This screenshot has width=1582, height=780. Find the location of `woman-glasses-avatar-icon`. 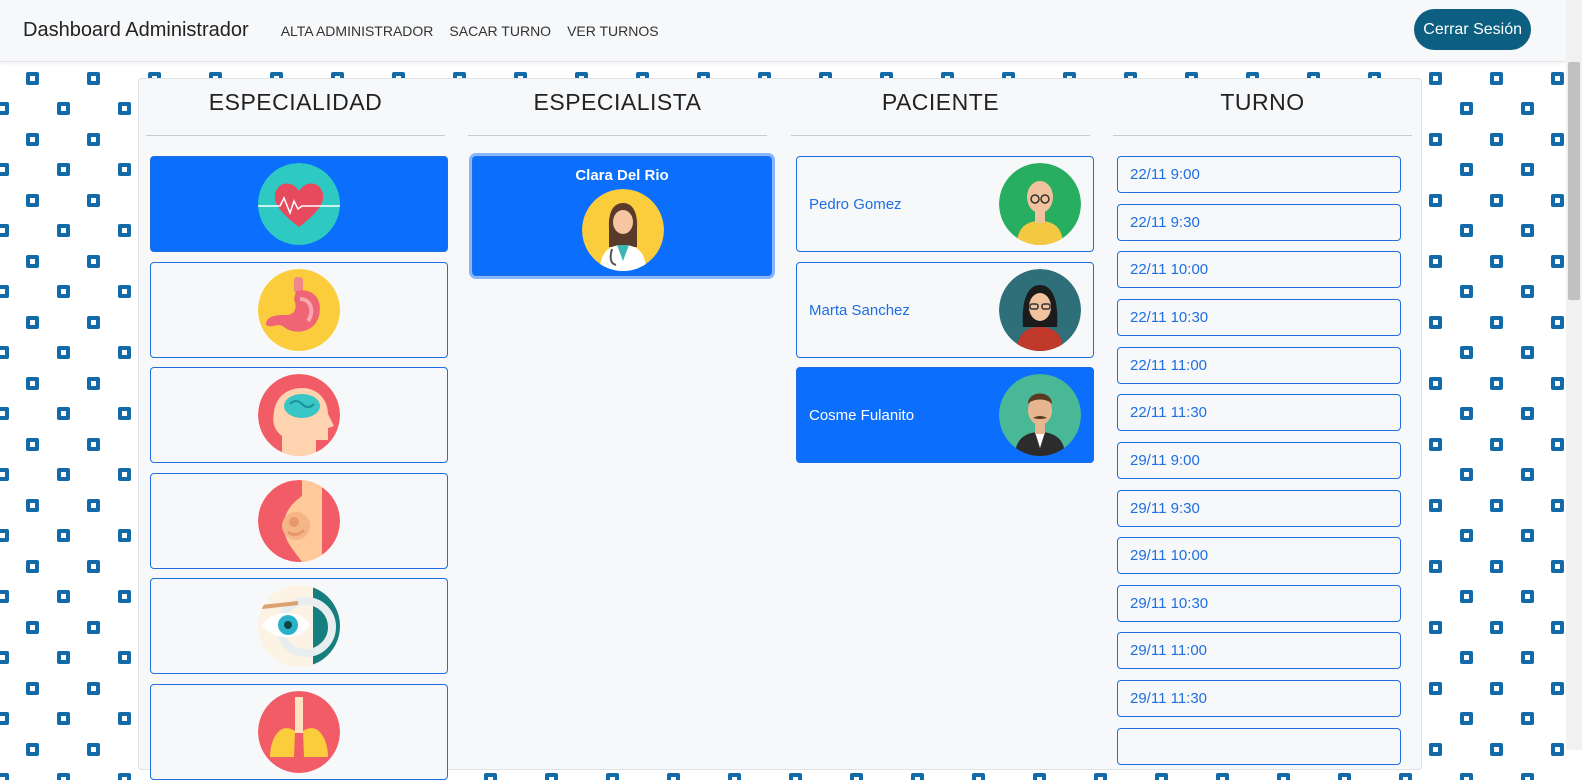

woman-glasses-avatar-icon is located at coordinates (1040, 310).